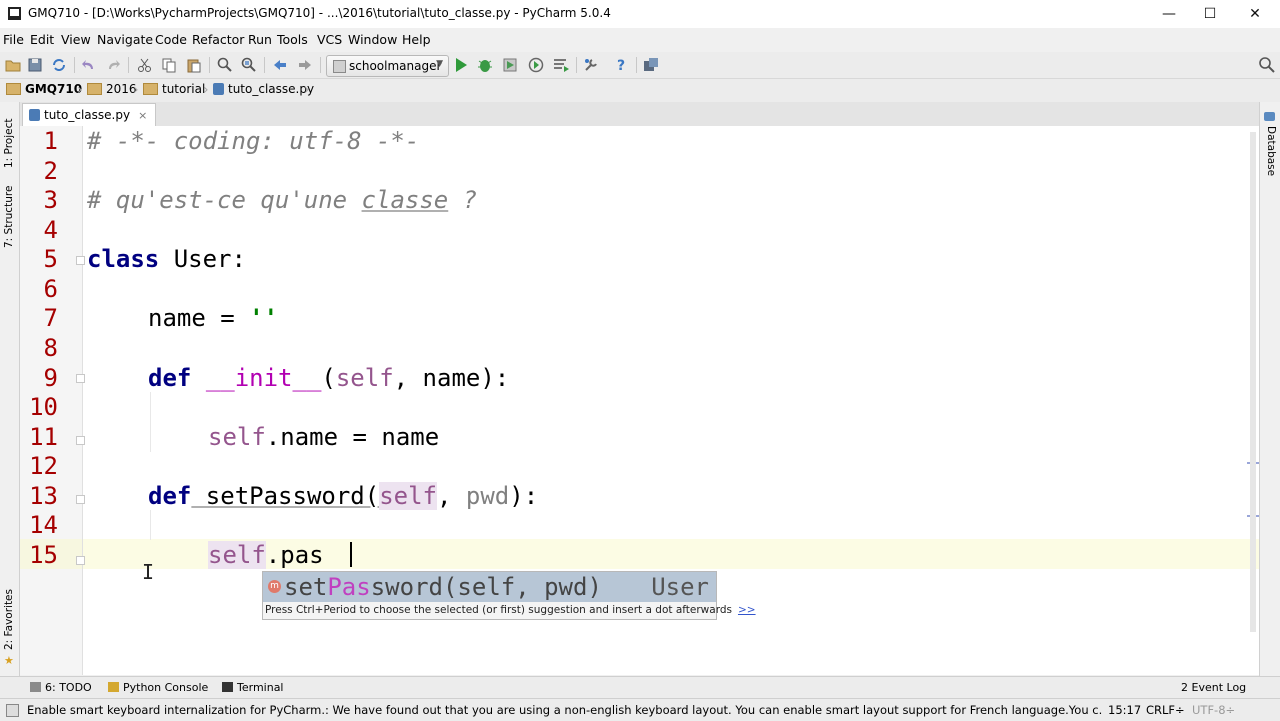 The width and height of the screenshot is (1280, 721). Describe the element at coordinates (158, 687) in the screenshot. I see `python-console-tool-button: Python Console` at that location.